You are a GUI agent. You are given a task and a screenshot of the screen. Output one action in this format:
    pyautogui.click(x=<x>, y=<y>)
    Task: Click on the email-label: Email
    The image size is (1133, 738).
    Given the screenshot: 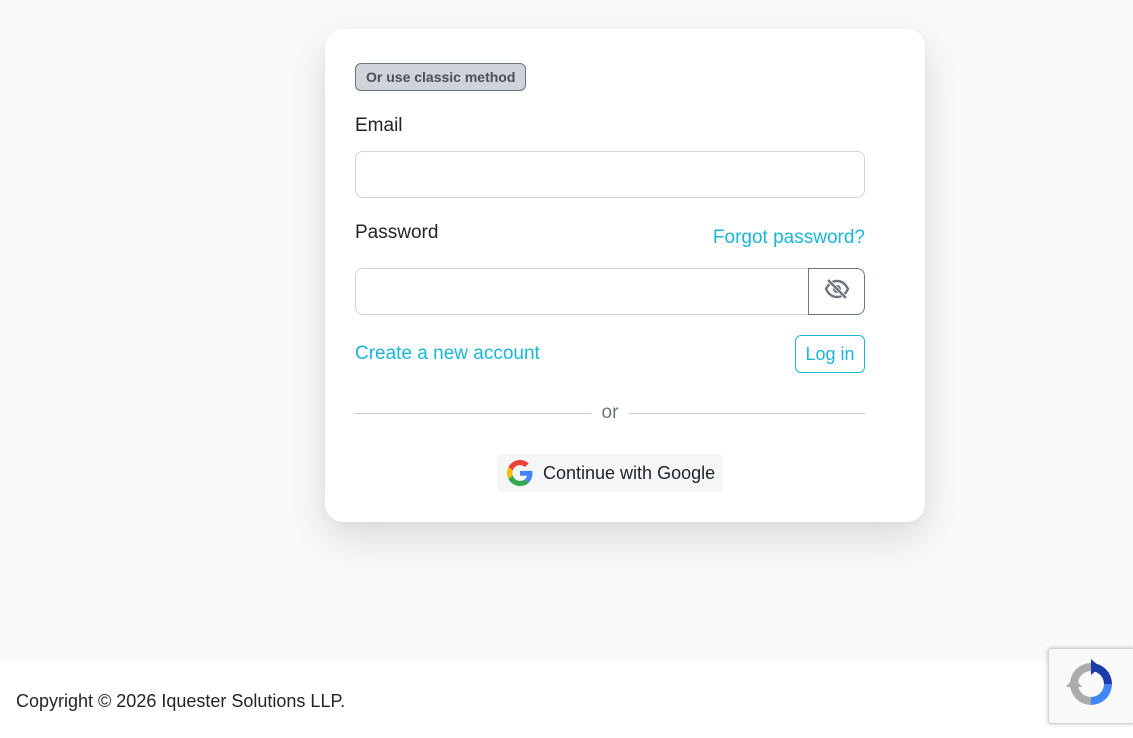 What is the action you would take?
    pyautogui.click(x=379, y=125)
    